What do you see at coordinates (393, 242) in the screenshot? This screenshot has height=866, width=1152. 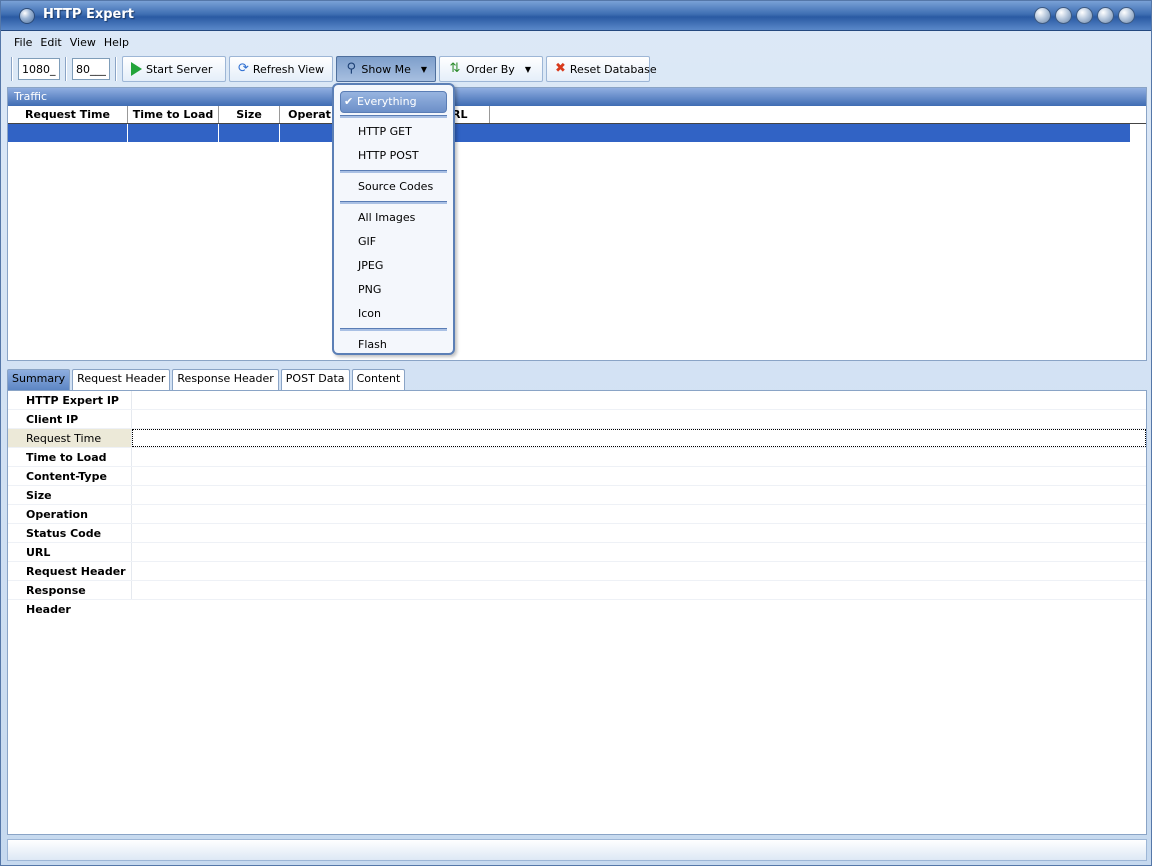 I see `menu-item-gif: GIF` at bounding box center [393, 242].